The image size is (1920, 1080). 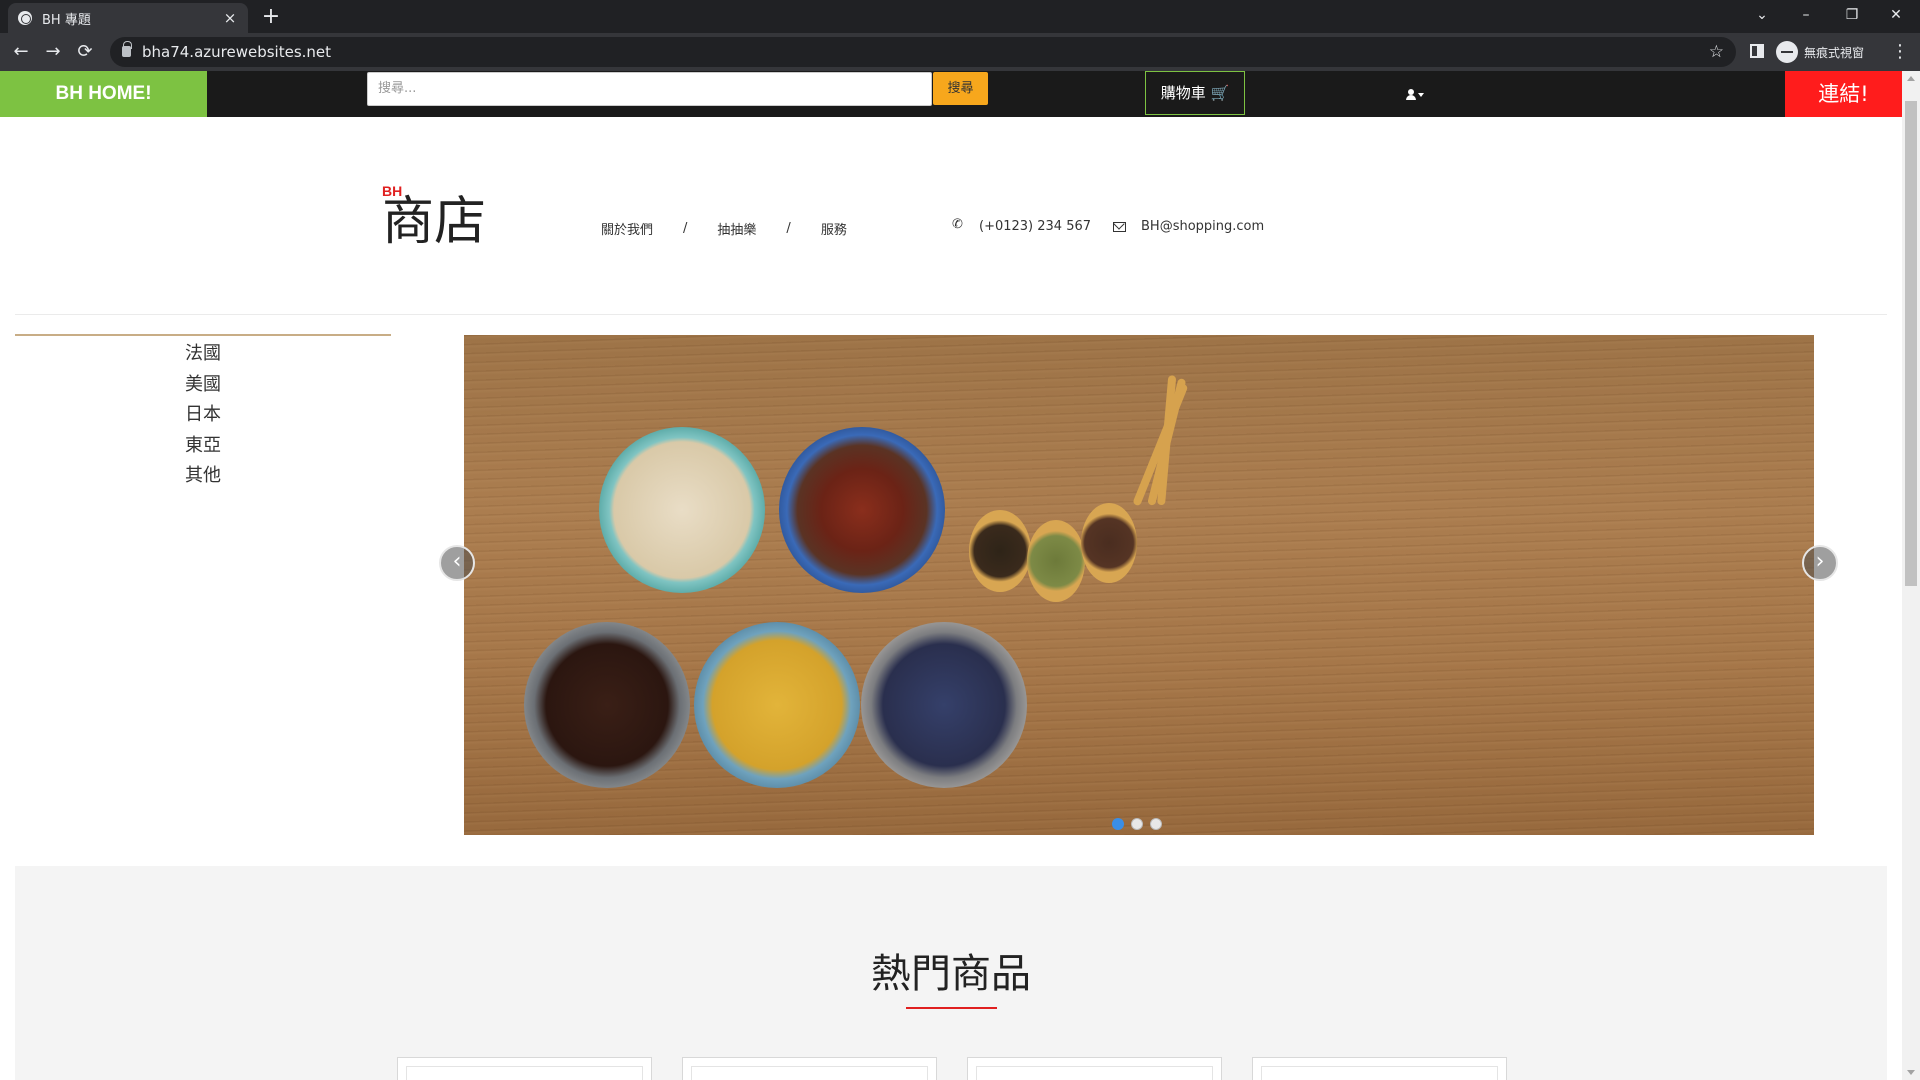 What do you see at coordinates (230, 18) in the screenshot?
I see `tab-close-icon: ×` at bounding box center [230, 18].